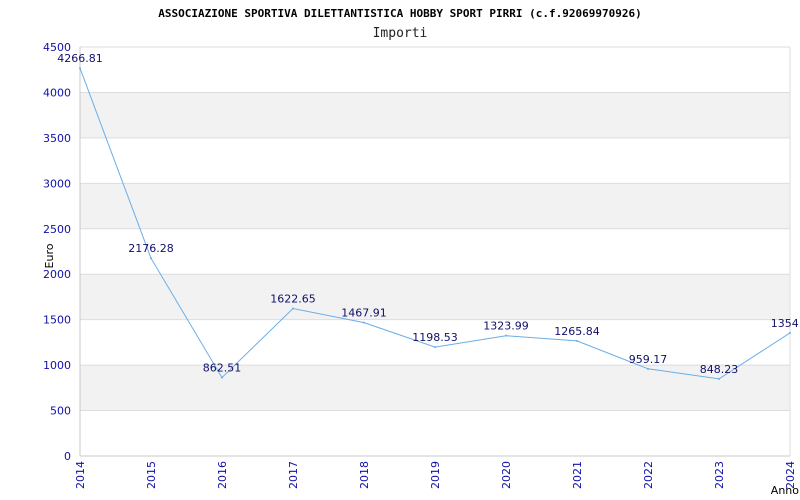  Describe the element at coordinates (67, 456) in the screenshot. I see `y-tick-label: 0` at that location.